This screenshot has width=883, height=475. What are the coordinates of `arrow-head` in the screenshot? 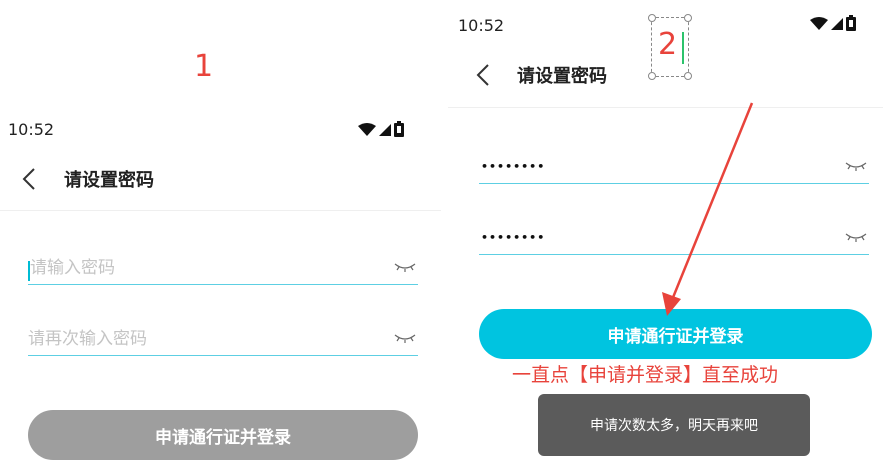 It's located at (671, 304).